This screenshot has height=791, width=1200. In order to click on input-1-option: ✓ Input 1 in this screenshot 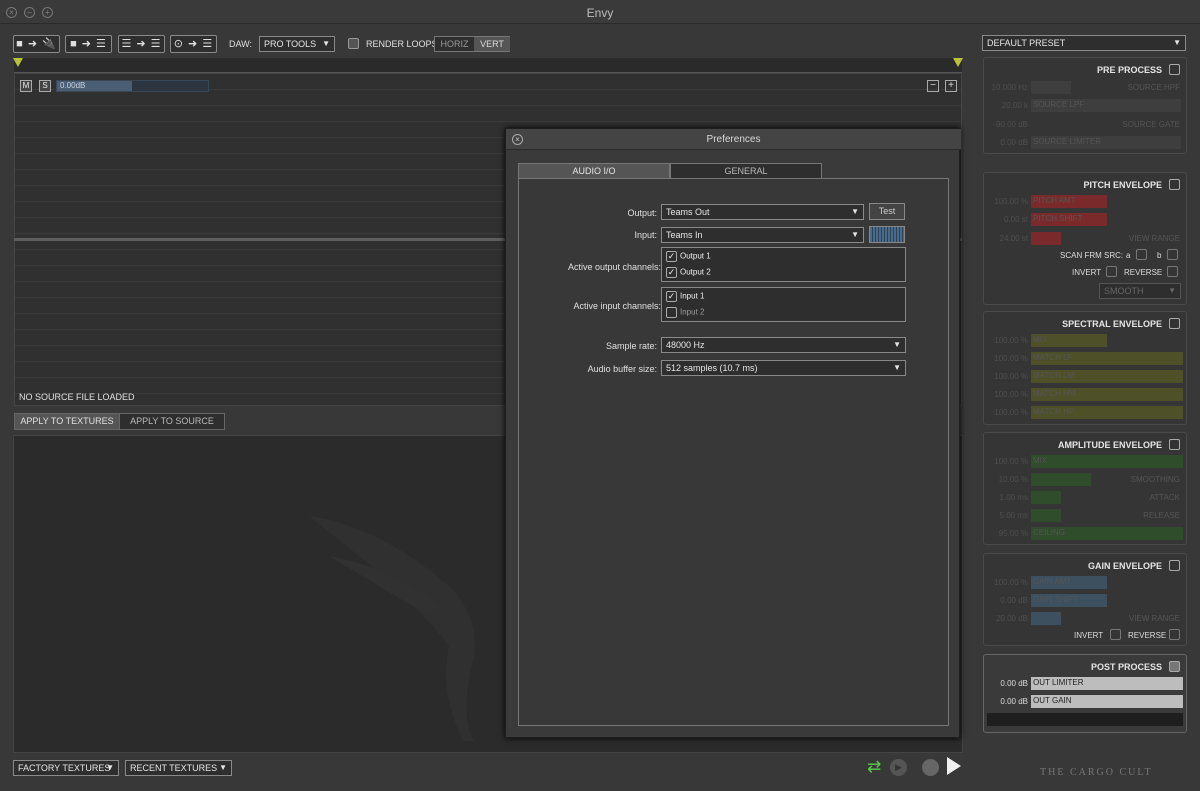, I will do `click(685, 296)`.